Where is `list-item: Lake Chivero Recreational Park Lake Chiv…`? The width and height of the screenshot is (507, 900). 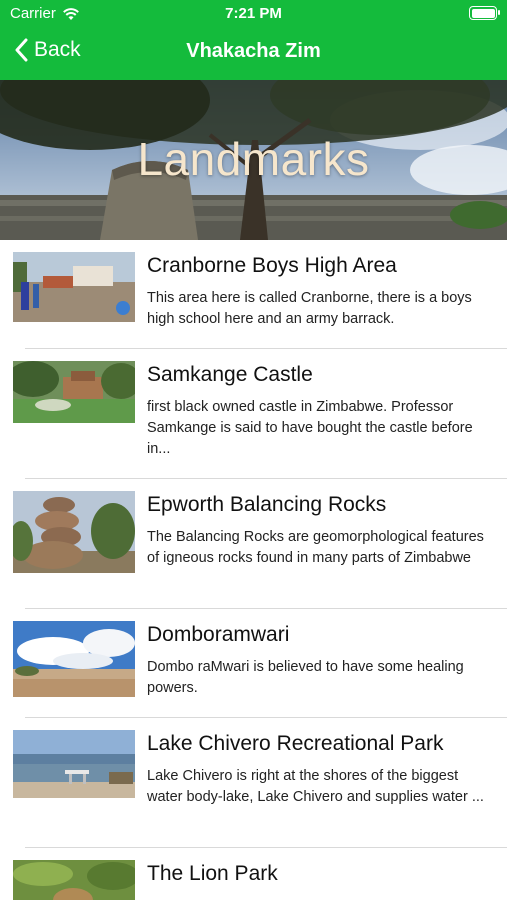 list-item: Lake Chivero Recreational Park Lake Chiv… is located at coordinates (253, 783).